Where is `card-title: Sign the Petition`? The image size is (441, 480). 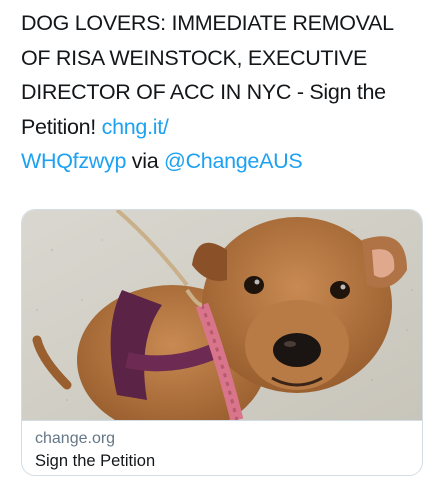
card-title: Sign the Petition is located at coordinates (95, 461).